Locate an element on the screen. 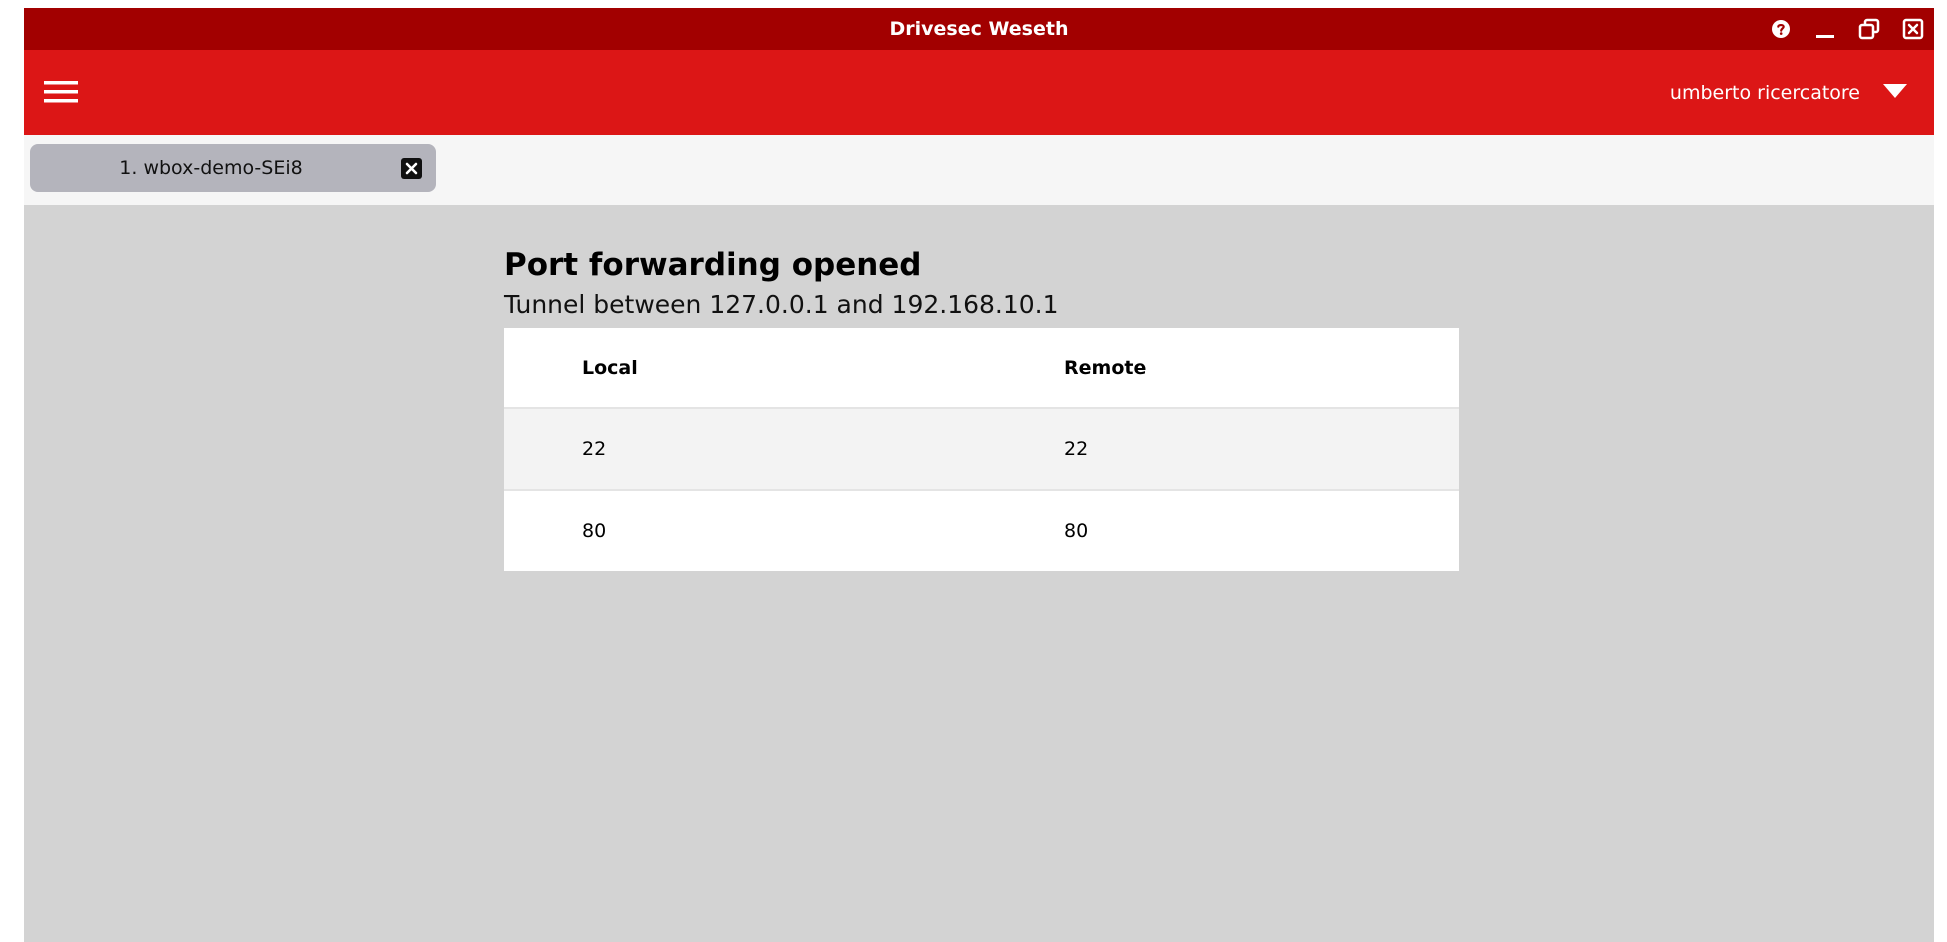 The width and height of the screenshot is (1947, 942). app-bar: umberto ricercatore is located at coordinates (979, 92).